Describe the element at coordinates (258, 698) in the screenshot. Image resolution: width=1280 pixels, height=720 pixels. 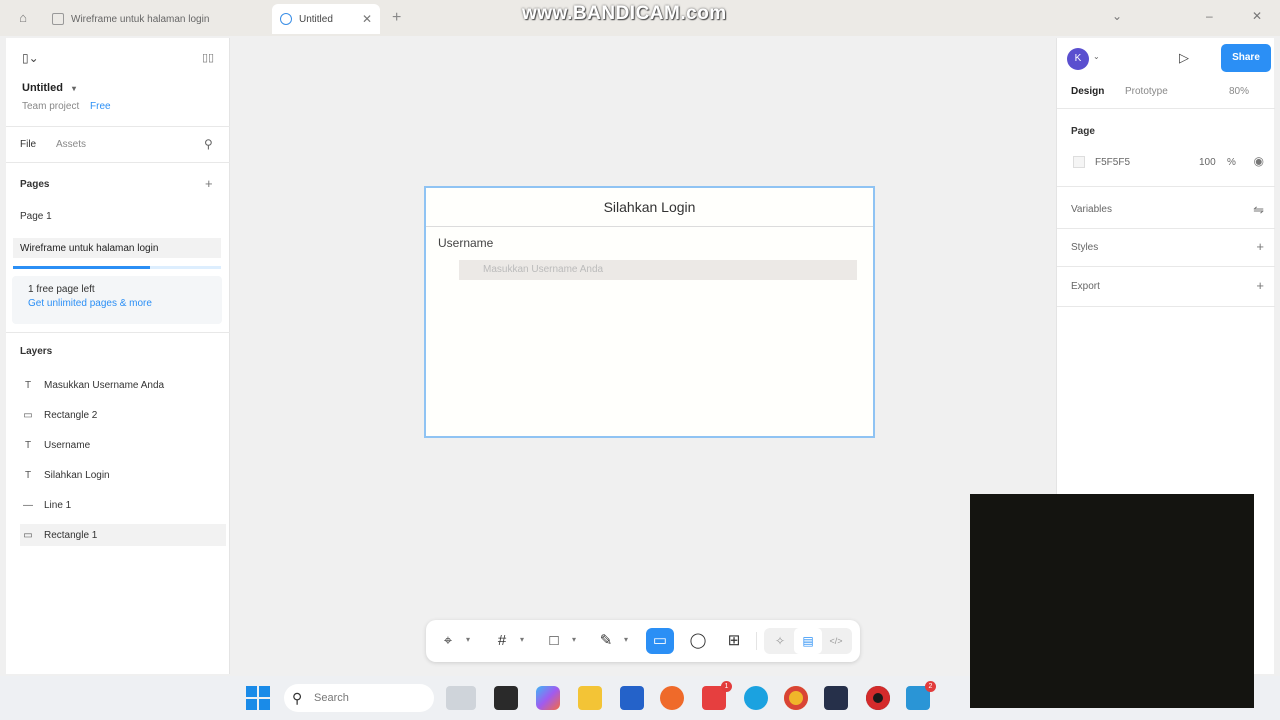
I see `windows-start-icon` at that location.